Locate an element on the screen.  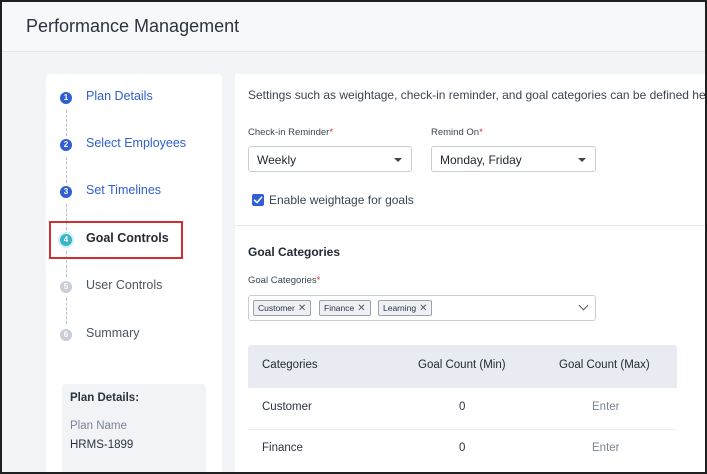
step-summary: 6 Summary is located at coordinates (134, 335).